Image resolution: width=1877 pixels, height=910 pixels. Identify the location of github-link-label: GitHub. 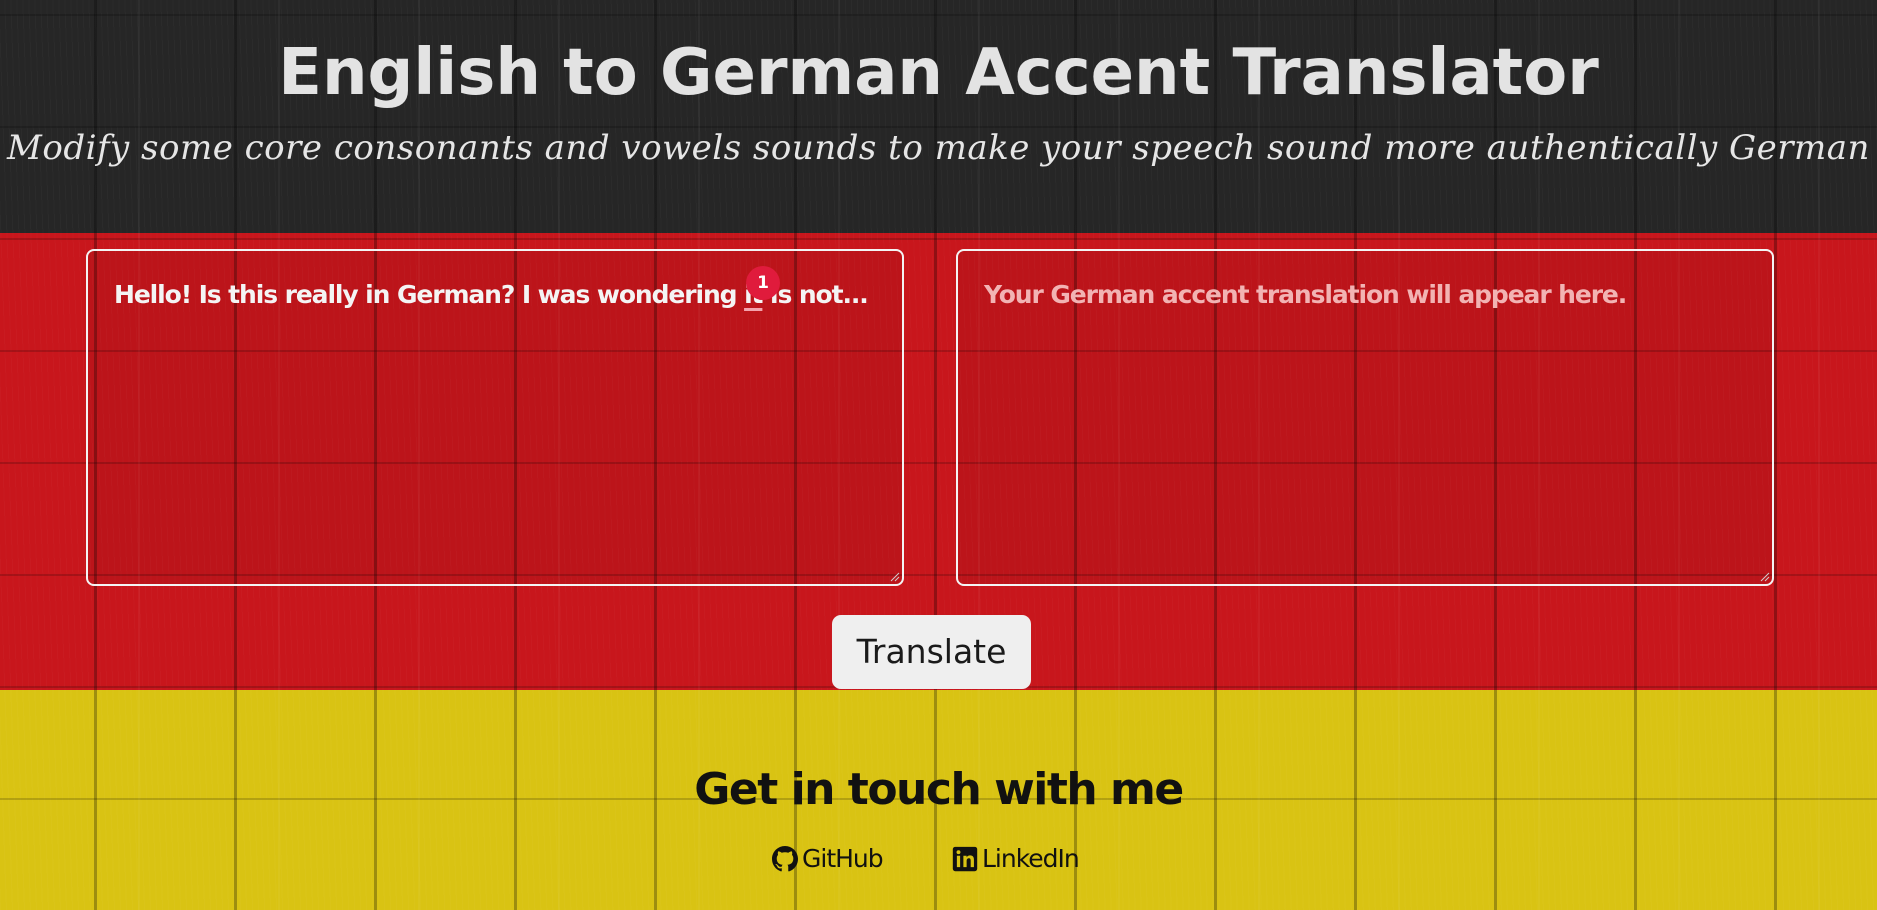
(843, 858).